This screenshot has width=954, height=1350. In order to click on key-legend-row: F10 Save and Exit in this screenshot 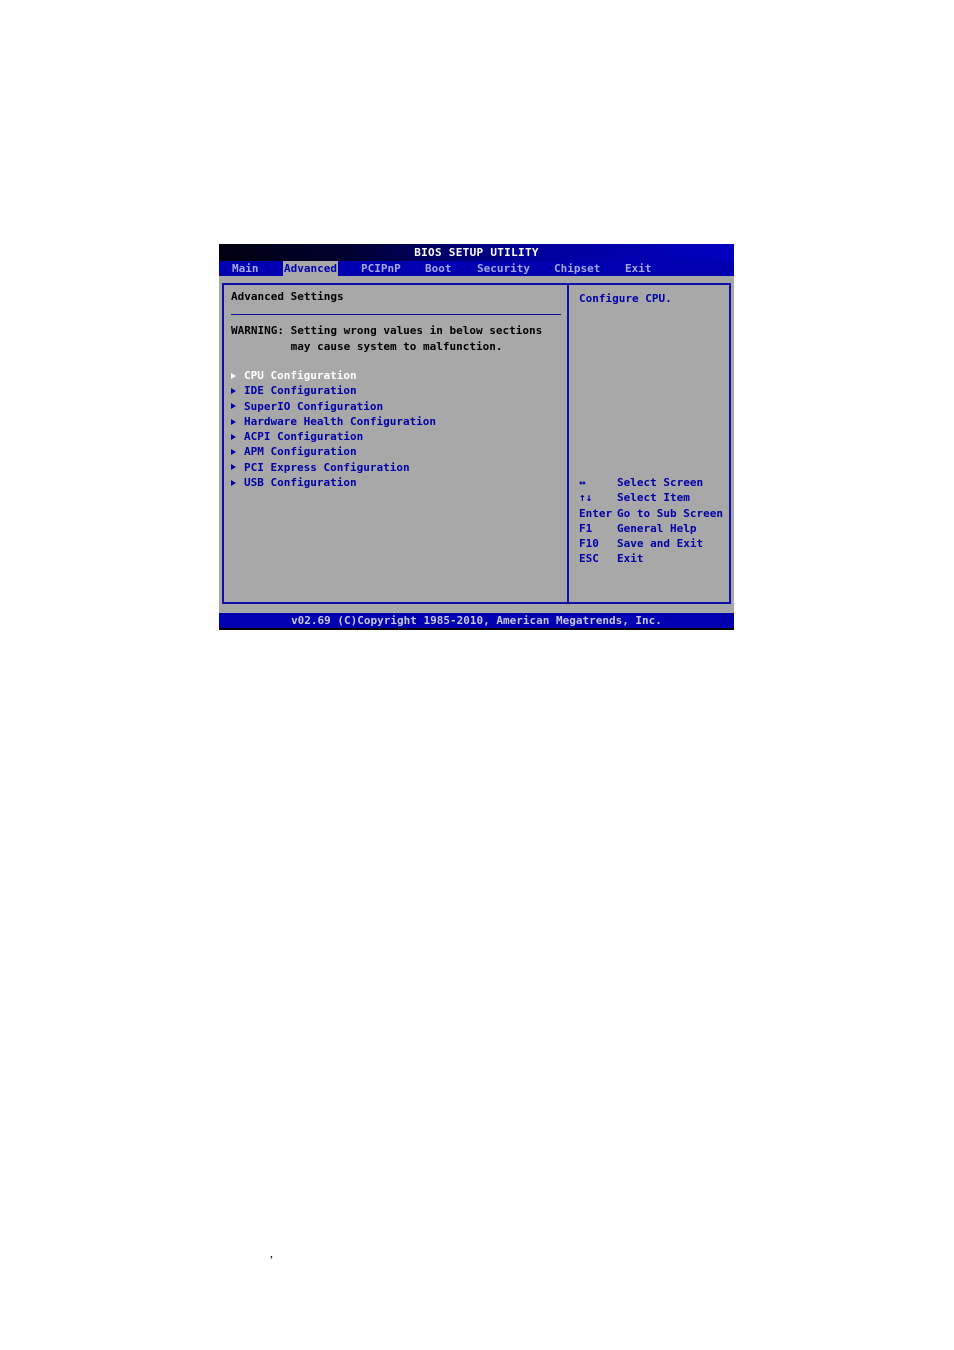, I will do `click(651, 543)`.